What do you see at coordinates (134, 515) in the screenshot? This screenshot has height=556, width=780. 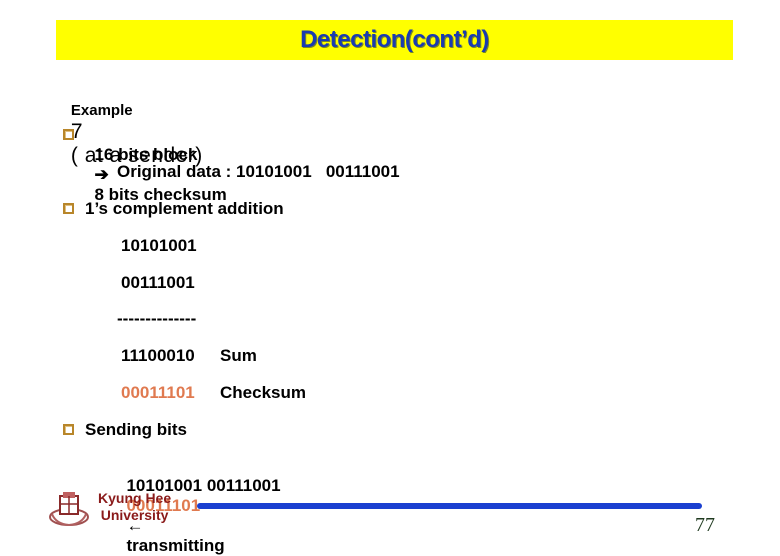 I see `university-line-2: University` at bounding box center [134, 515].